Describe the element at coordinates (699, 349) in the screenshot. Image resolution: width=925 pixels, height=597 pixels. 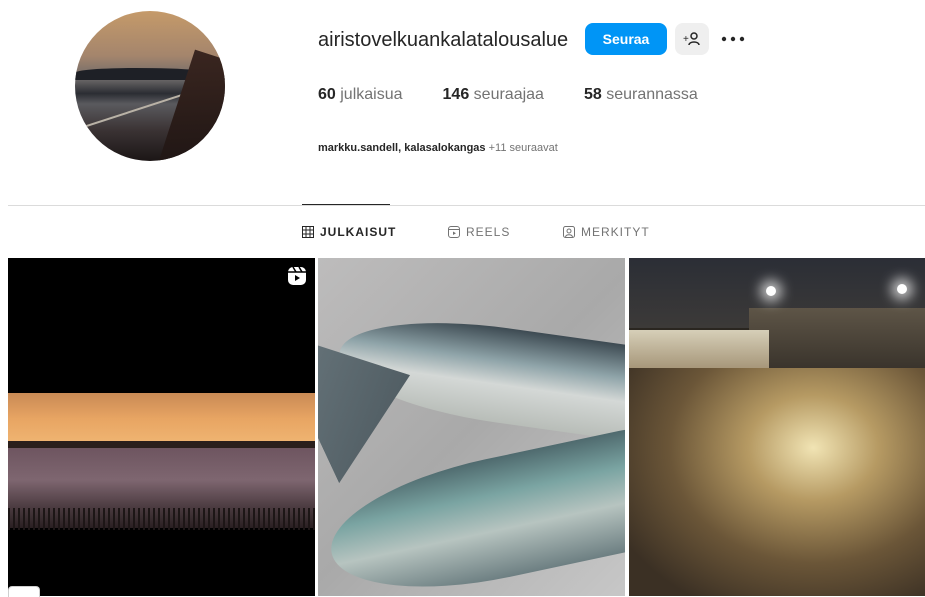
I see `post-waterfall` at that location.